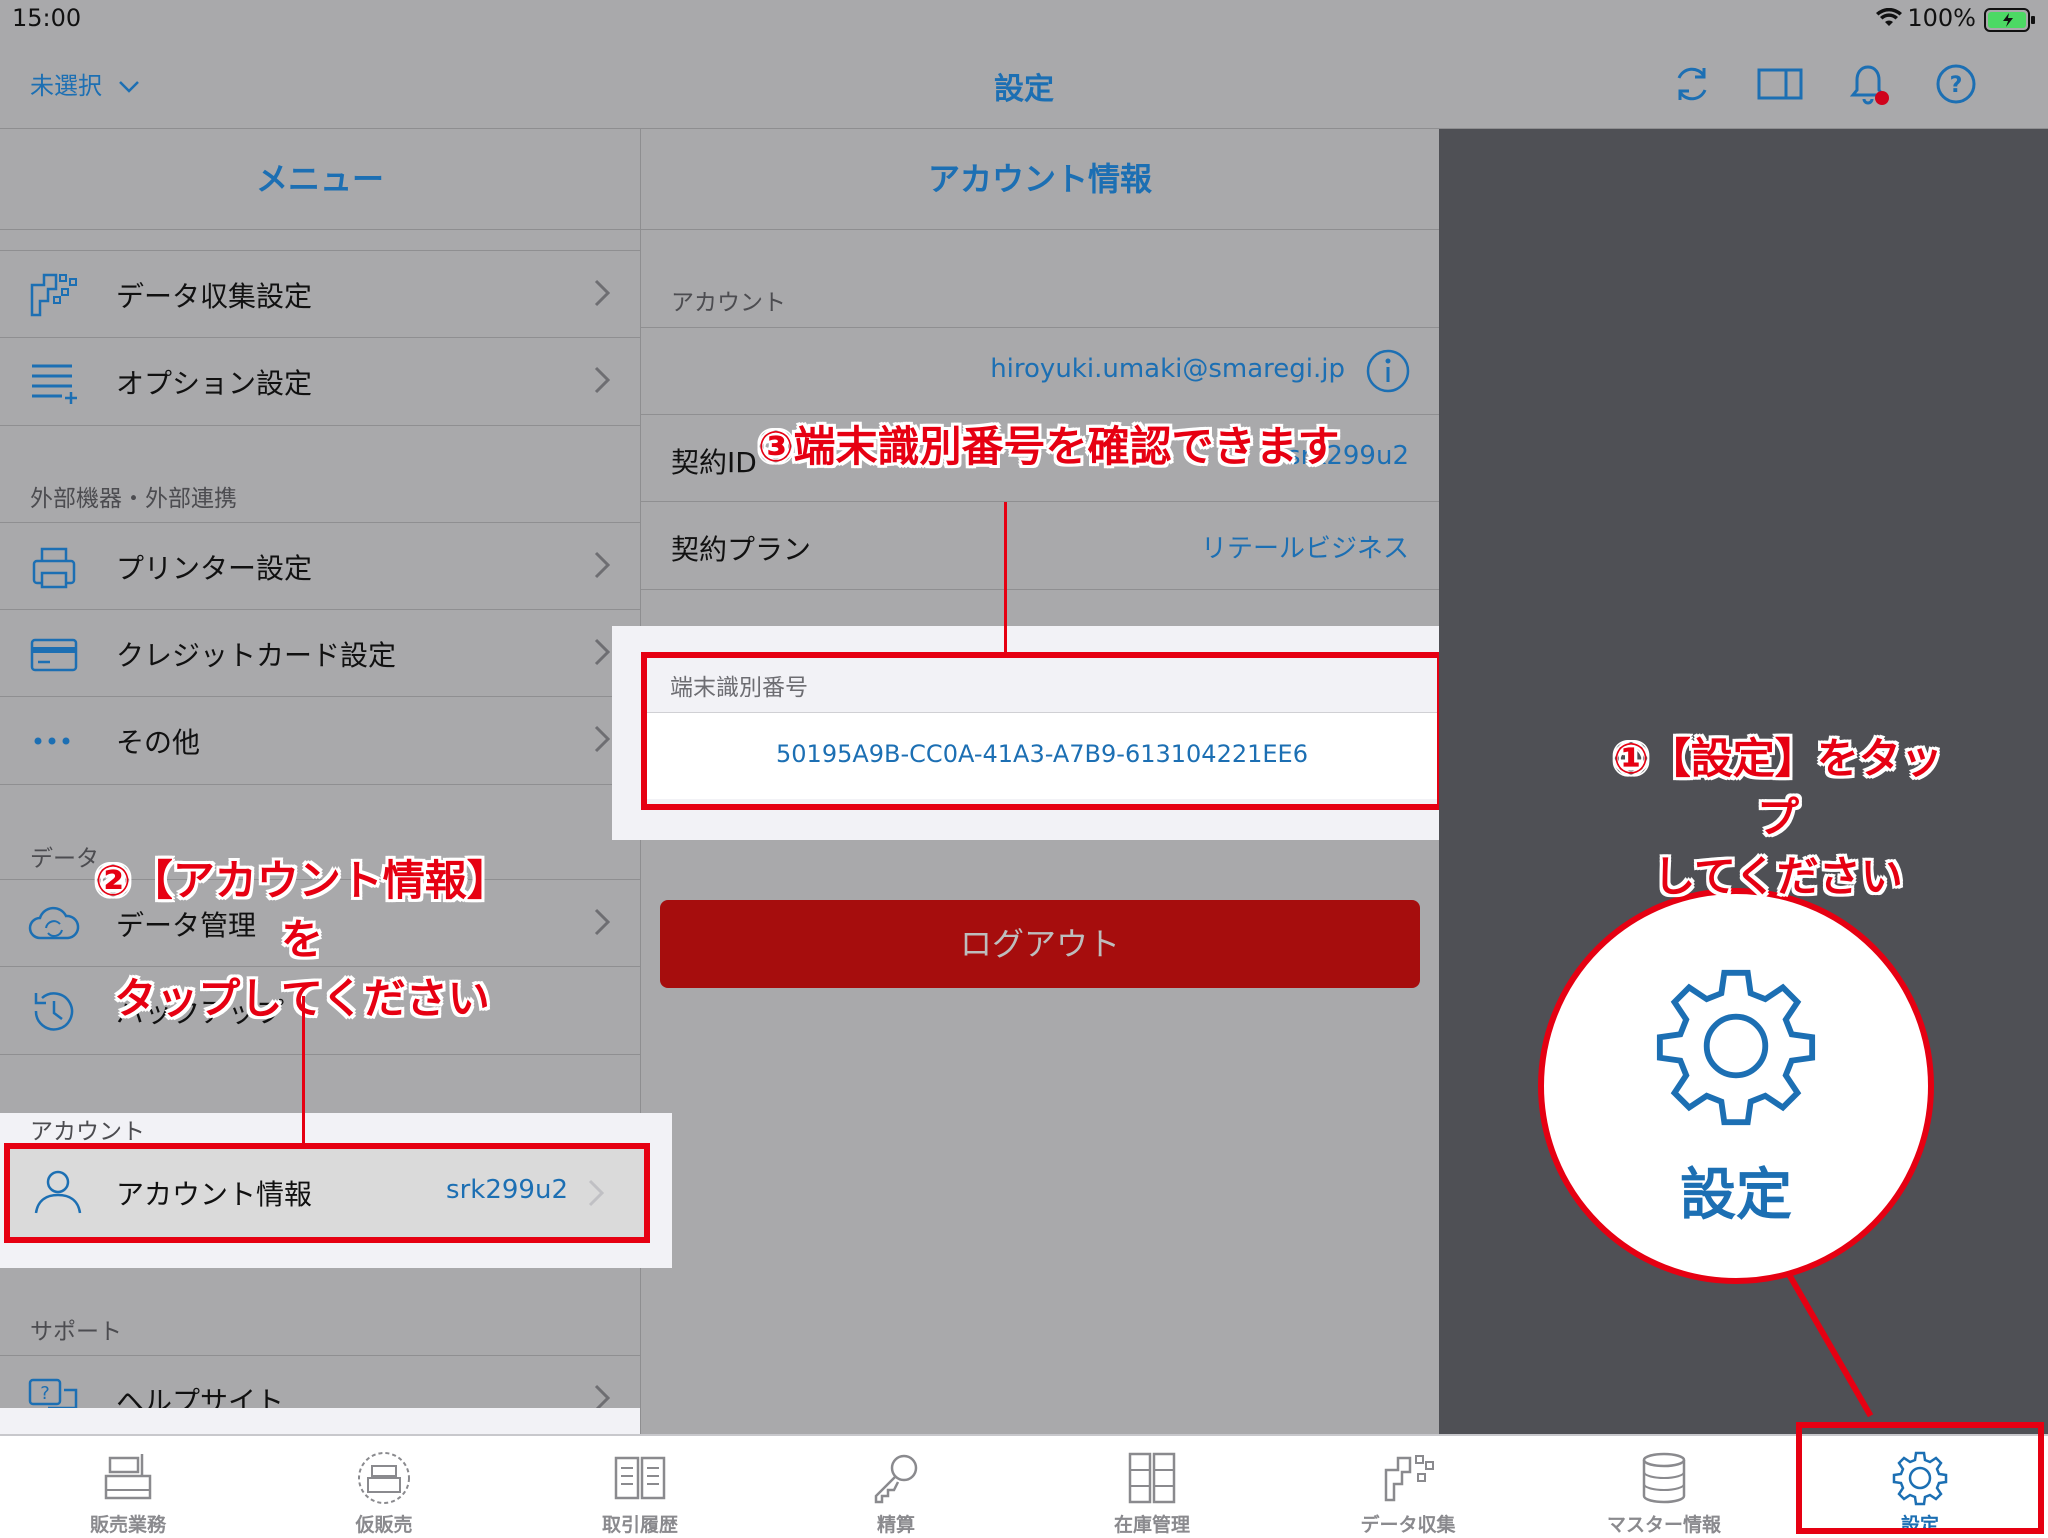  I want to click on tab-label: 仮販売, so click(384, 1525).